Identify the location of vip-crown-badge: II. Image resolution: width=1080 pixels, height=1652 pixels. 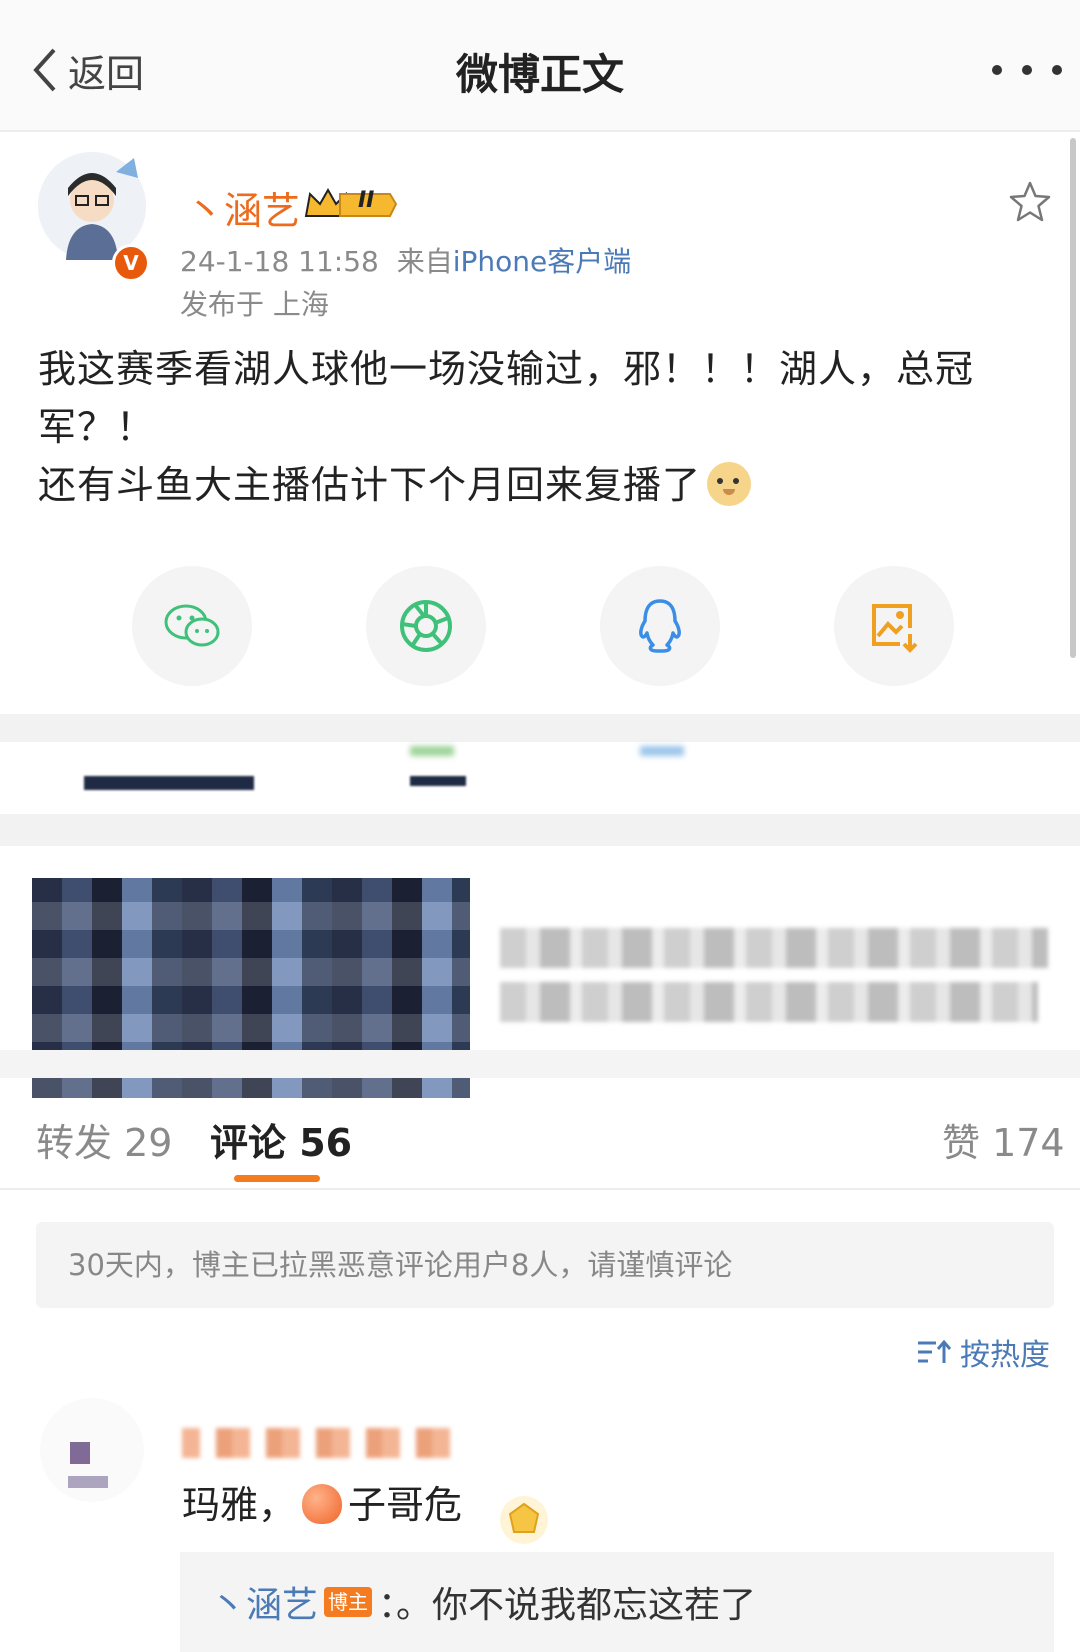
(352, 204).